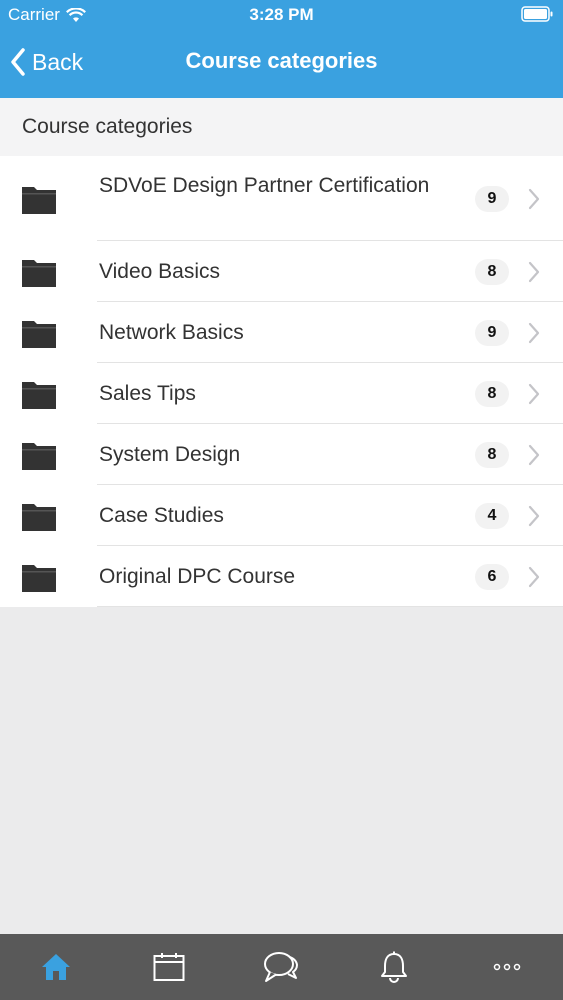 This screenshot has height=1000, width=563. Describe the element at coordinates (281, 271) in the screenshot. I see `category-row: Video Basics 8` at that location.